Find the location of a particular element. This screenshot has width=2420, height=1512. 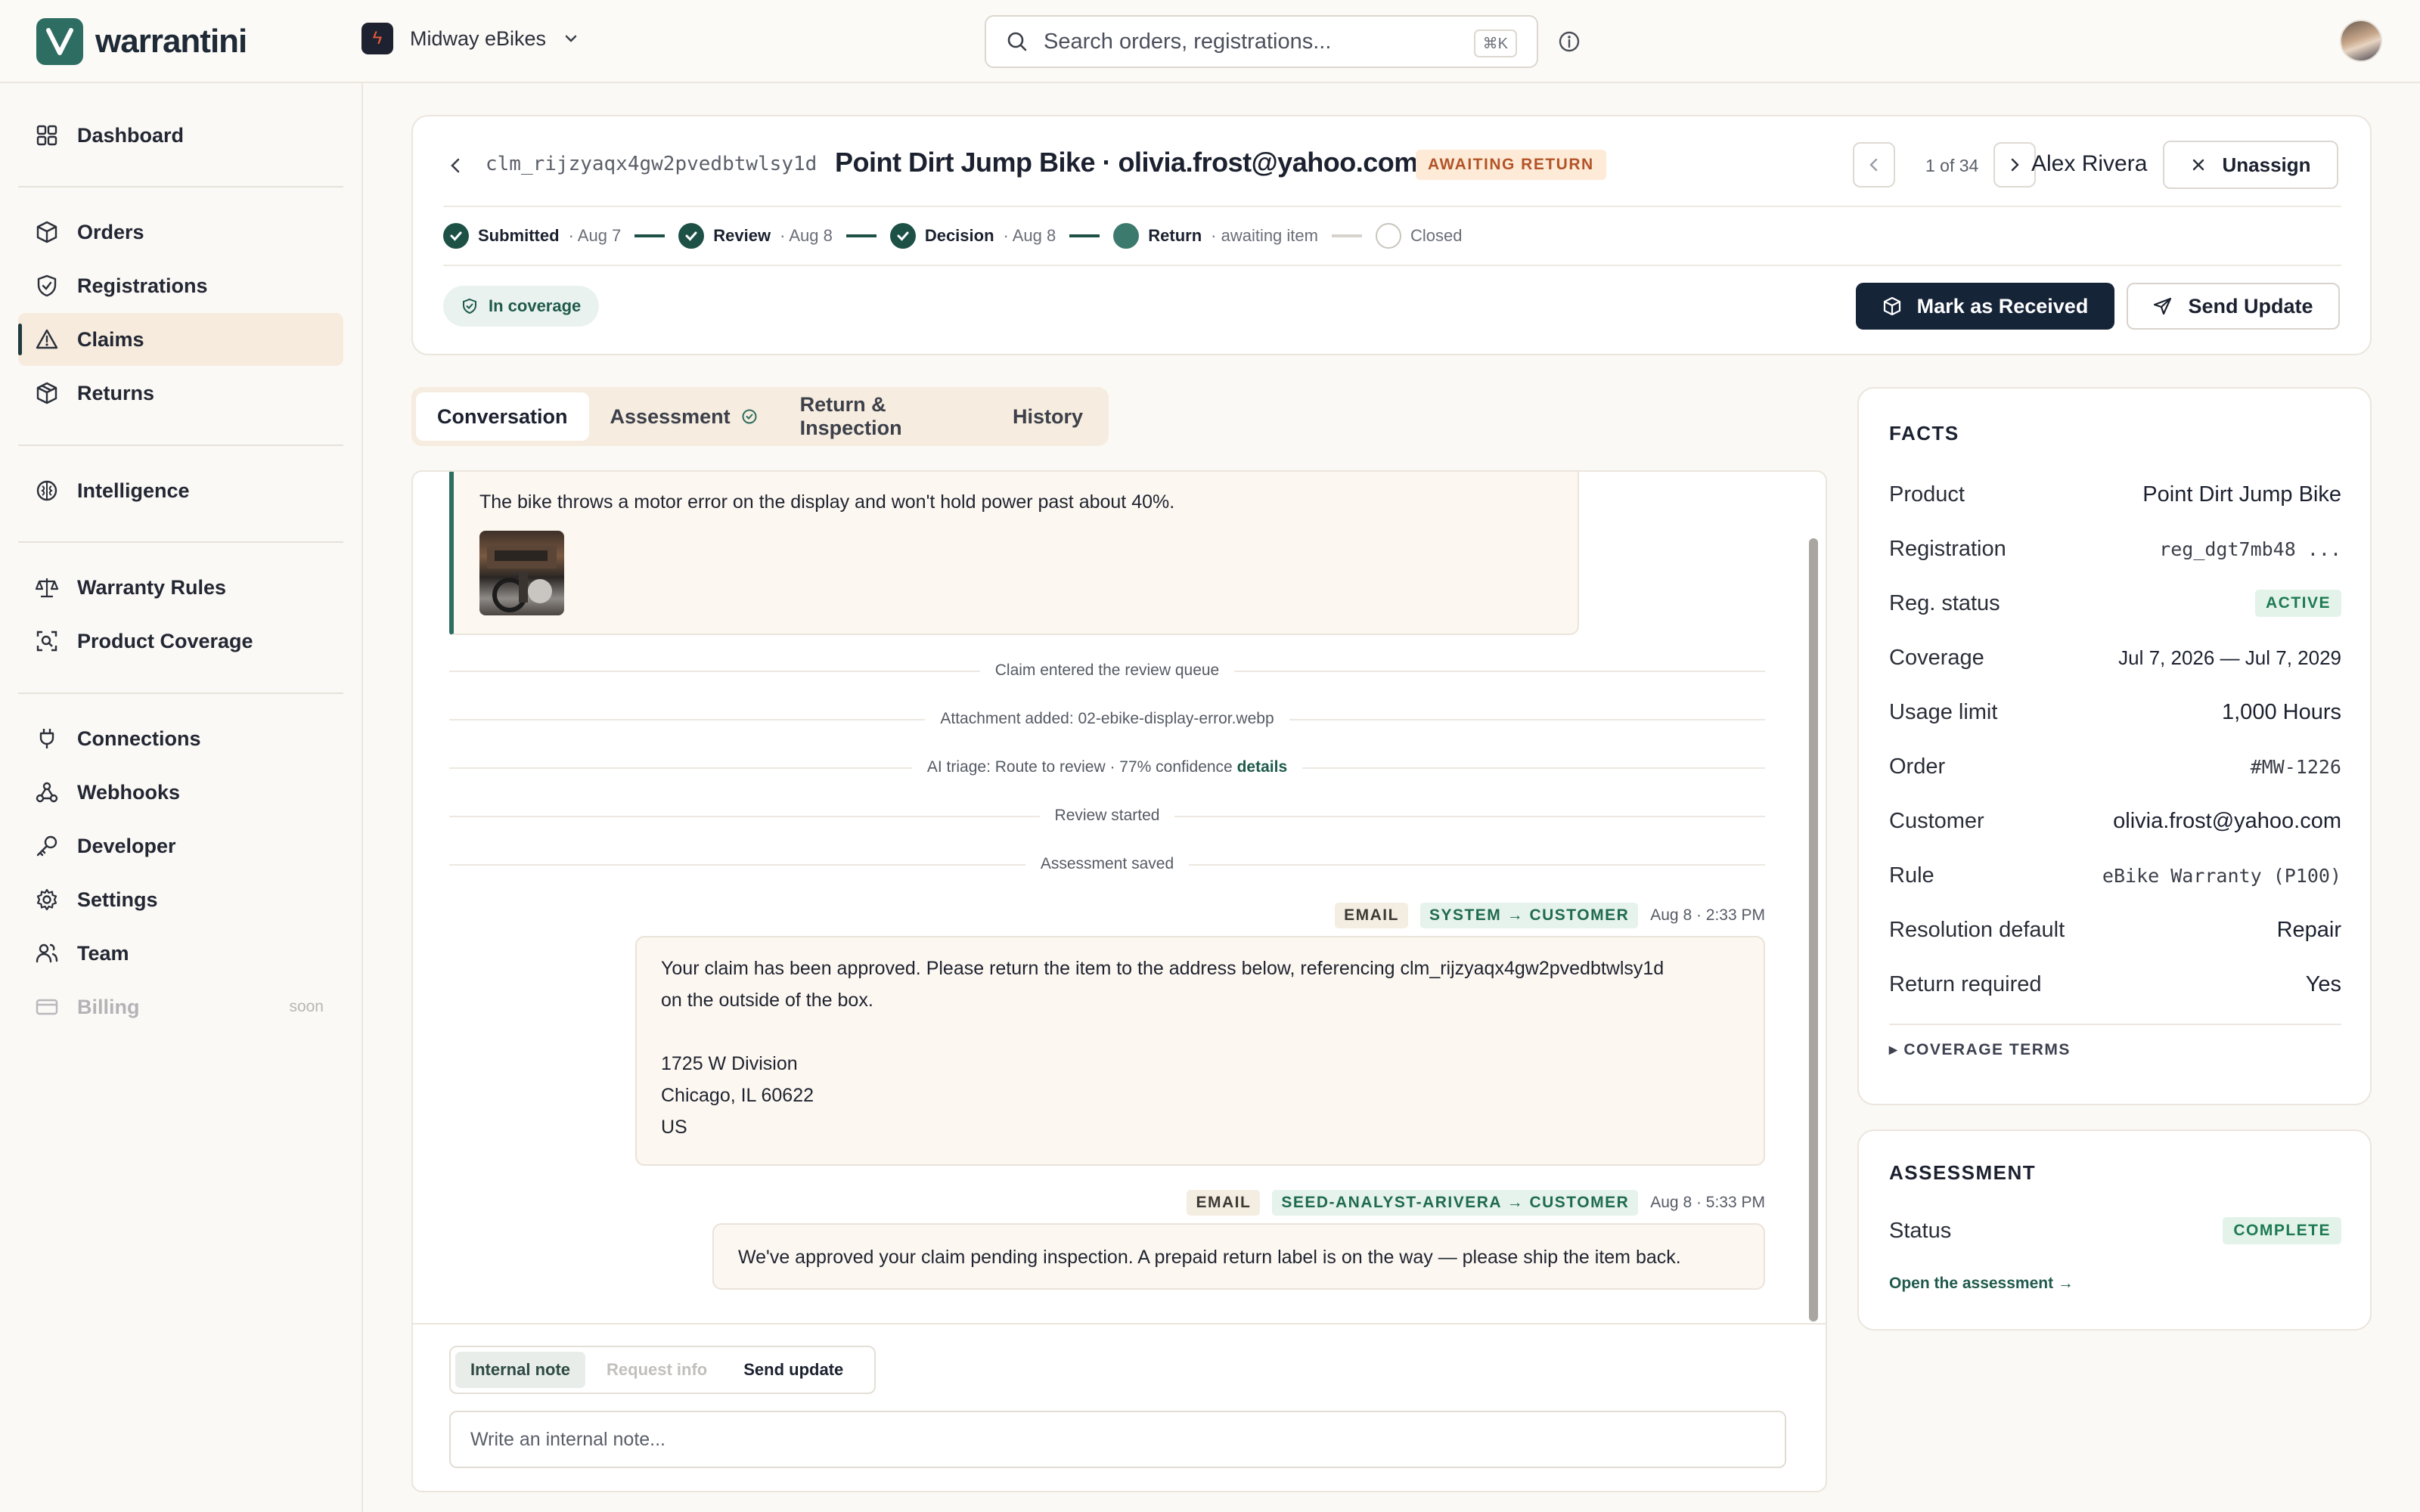

fact-value: #MW-1226 is located at coordinates (2296, 767).